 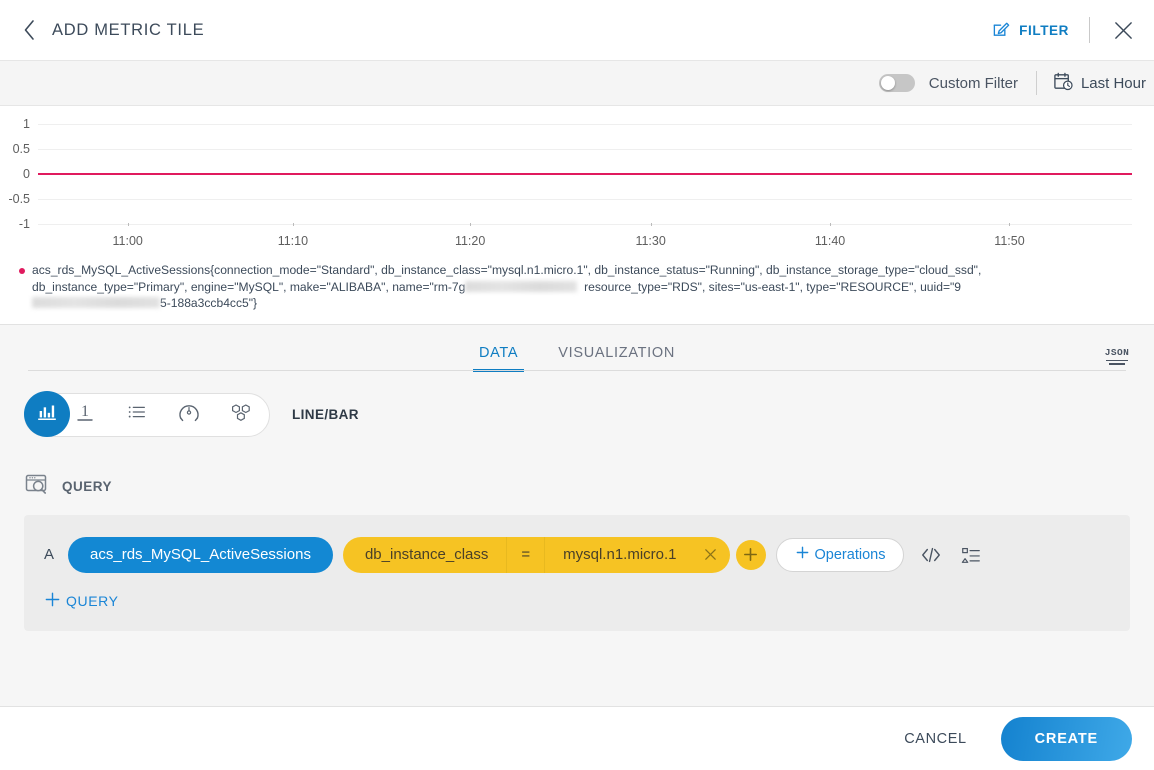 What do you see at coordinates (521, 286) in the screenshot?
I see `redacted-name-value` at bounding box center [521, 286].